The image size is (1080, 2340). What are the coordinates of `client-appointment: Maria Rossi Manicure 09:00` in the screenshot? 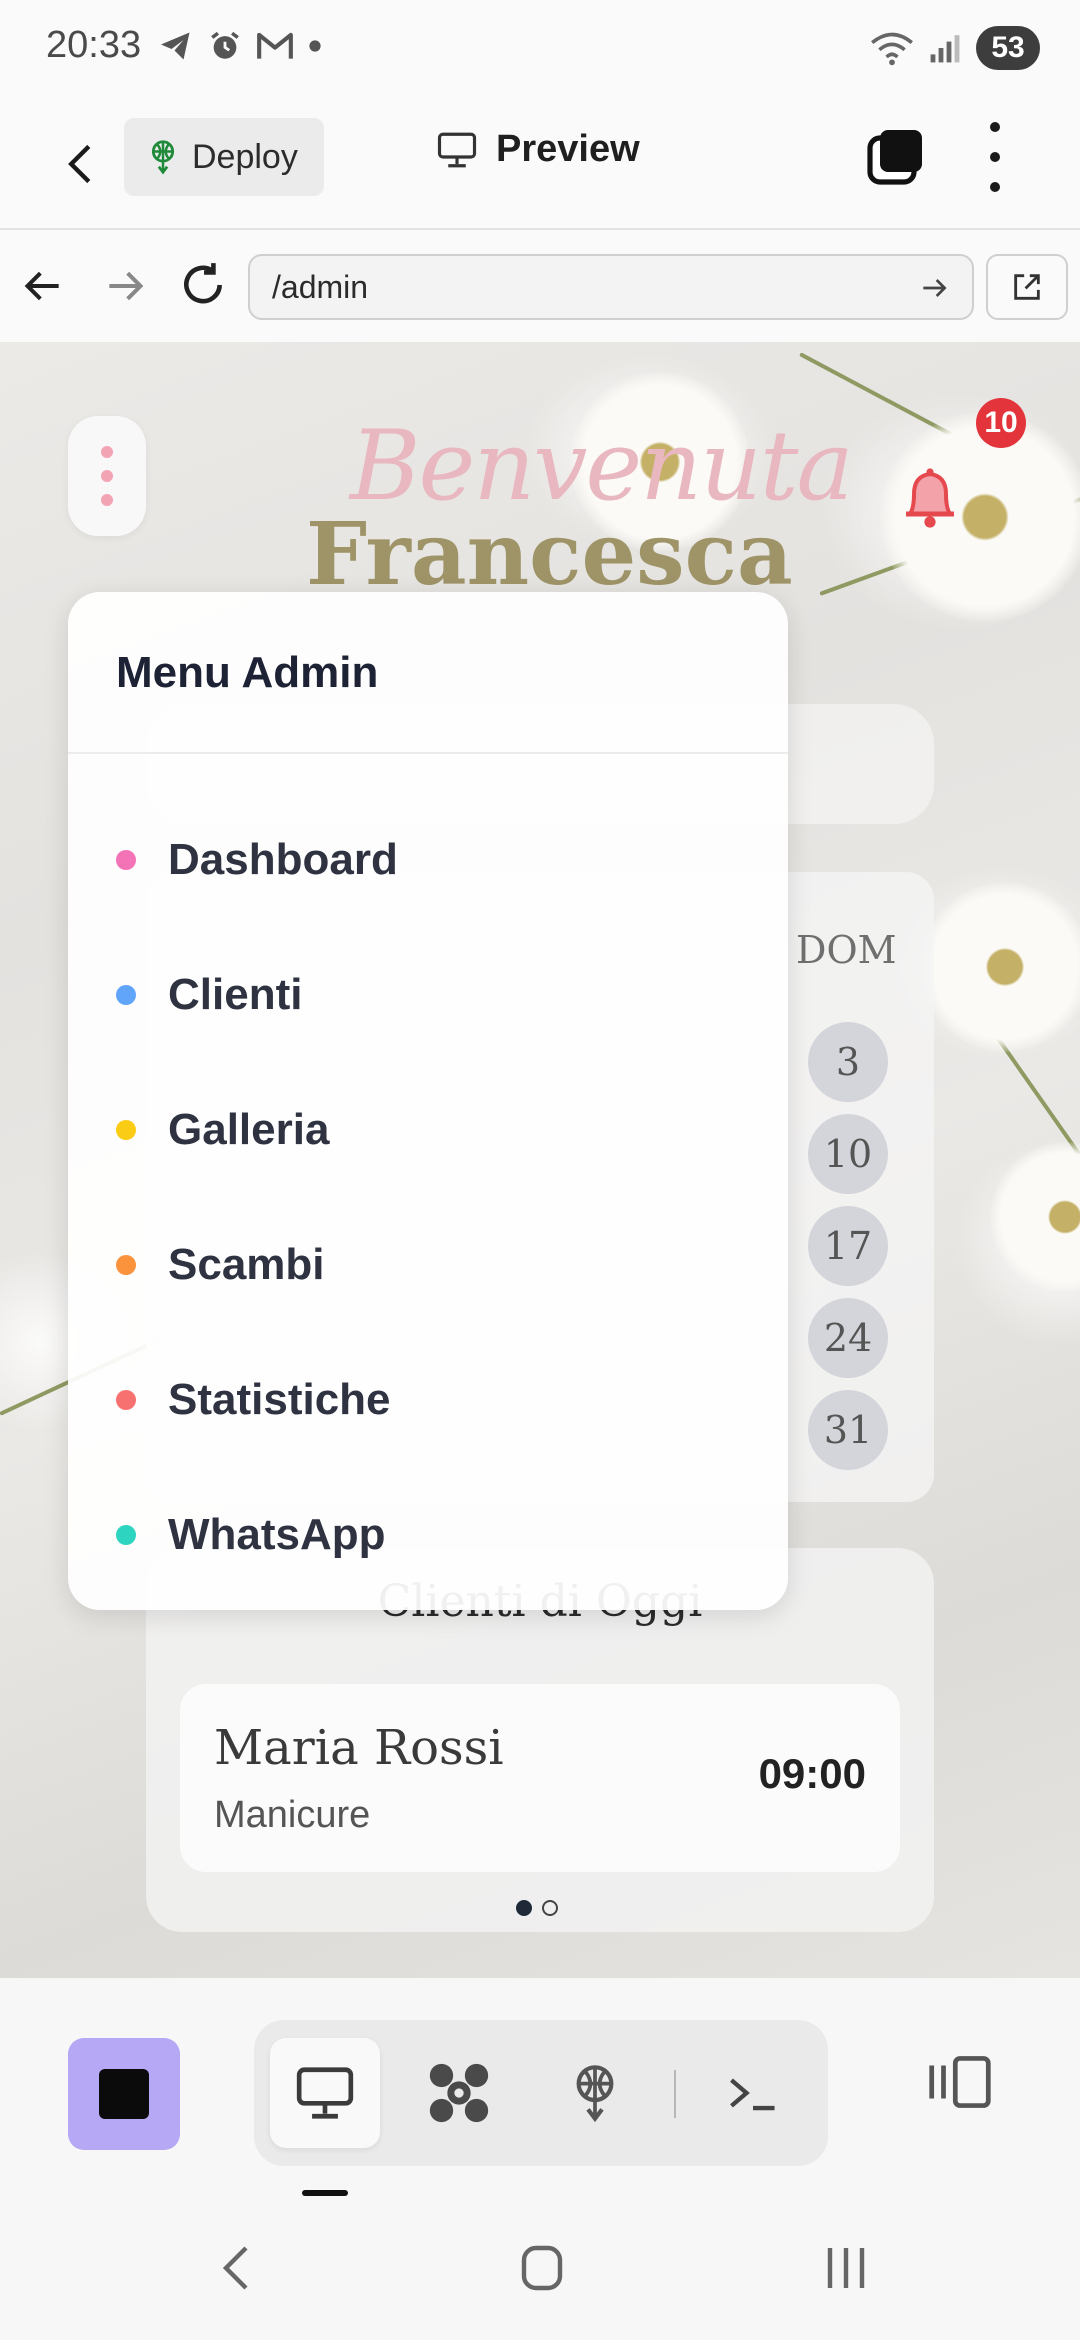 It's located at (540, 1778).